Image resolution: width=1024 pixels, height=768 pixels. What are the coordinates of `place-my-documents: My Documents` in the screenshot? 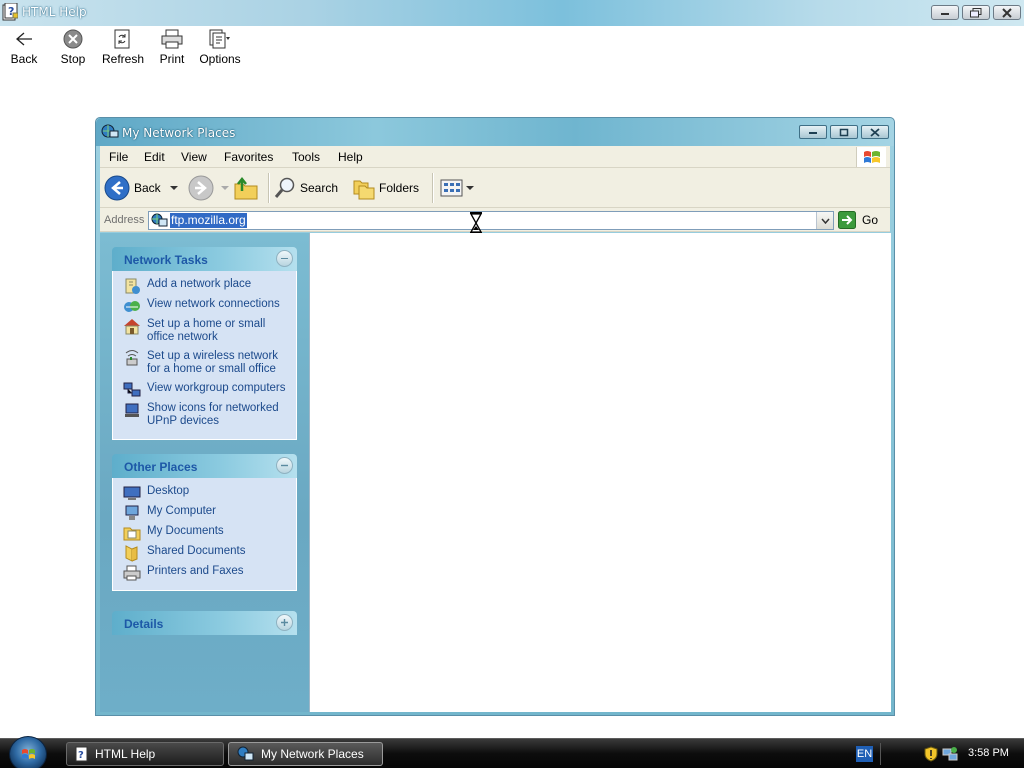 It's located at (204, 534).